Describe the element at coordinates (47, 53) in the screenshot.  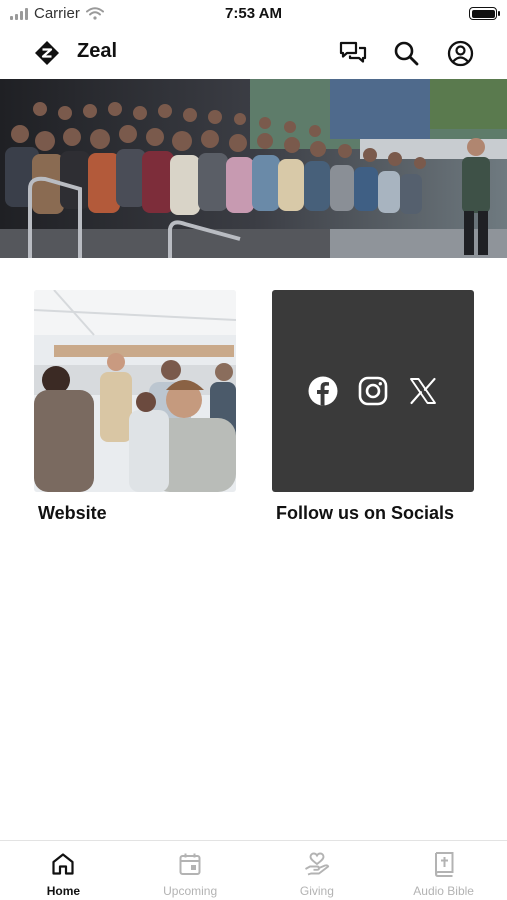
I see `zeal-logo-icon` at that location.